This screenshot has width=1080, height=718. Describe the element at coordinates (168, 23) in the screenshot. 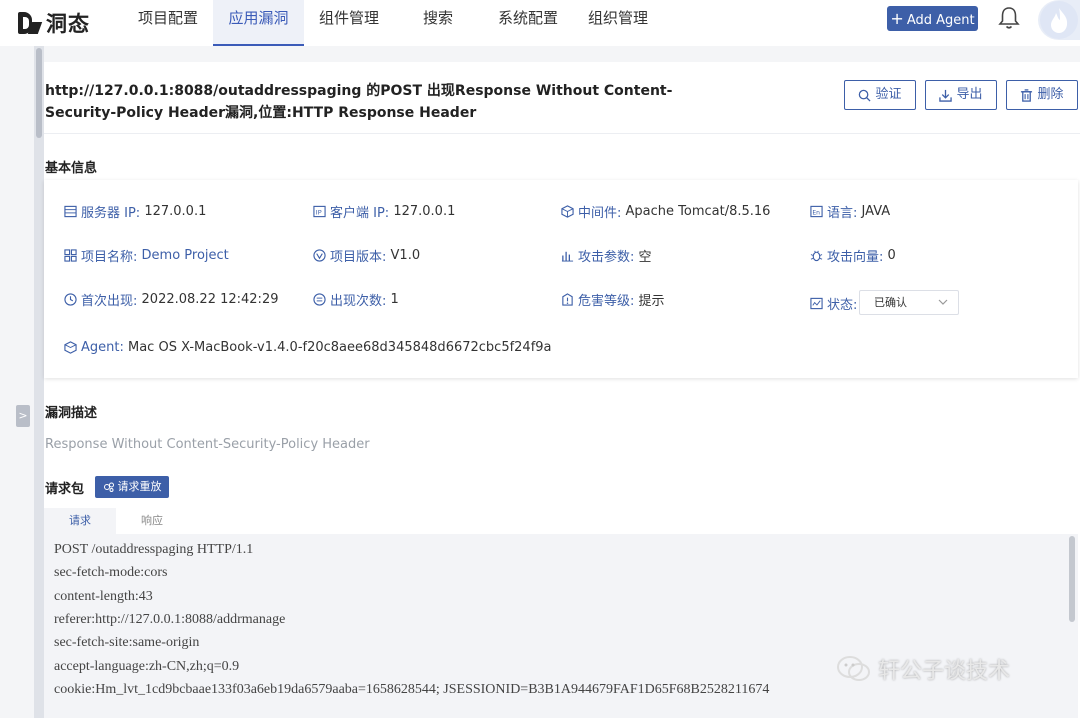

I see `nav-item-project-config: 项目配置` at that location.